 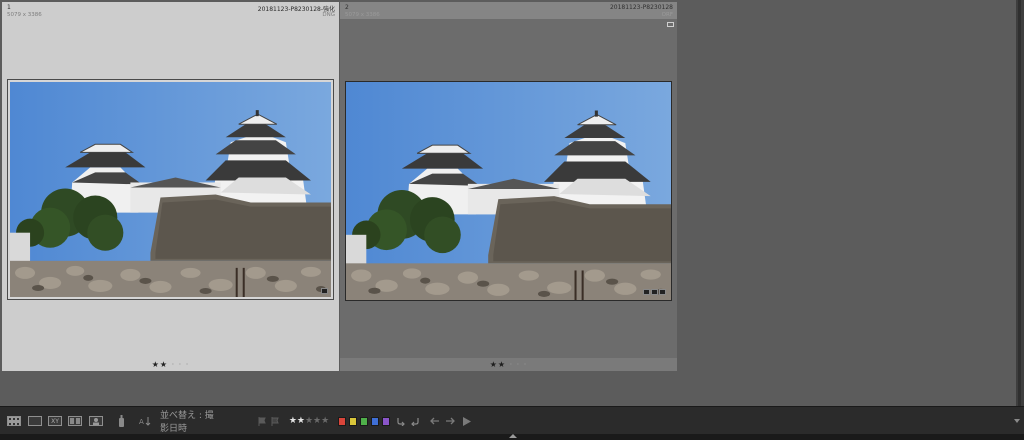 What do you see at coordinates (297, 421) in the screenshot?
I see `rating-stars-on: ★★` at bounding box center [297, 421].